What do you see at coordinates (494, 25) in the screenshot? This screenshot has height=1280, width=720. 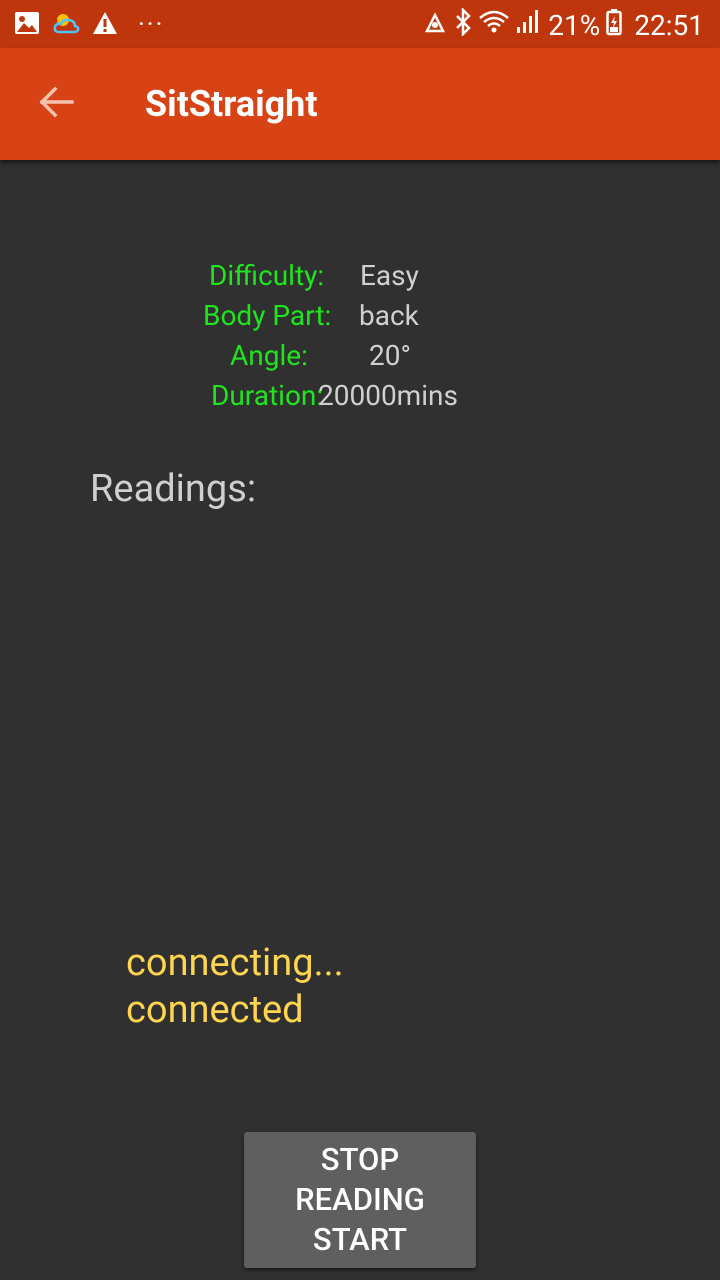 I see `wifi-icon` at bounding box center [494, 25].